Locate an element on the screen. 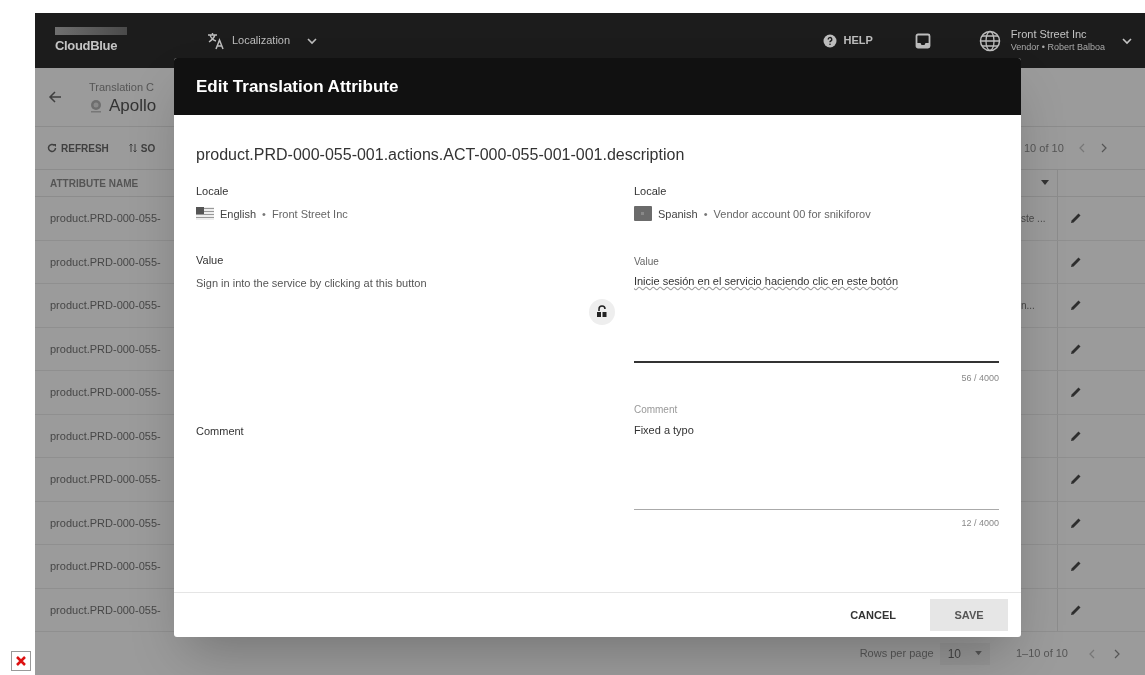 Image resolution: width=1145 pixels, height=675 pixels. sort-icon is located at coordinates (132, 148).